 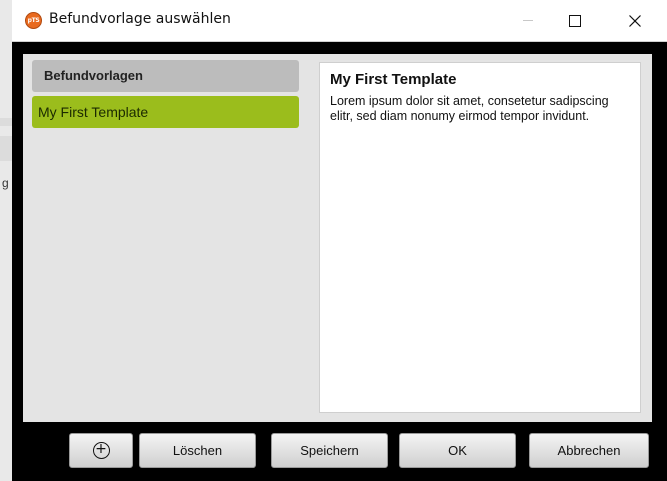 What do you see at coordinates (165, 76) in the screenshot?
I see `template-list-header: Befundvorlagen` at bounding box center [165, 76].